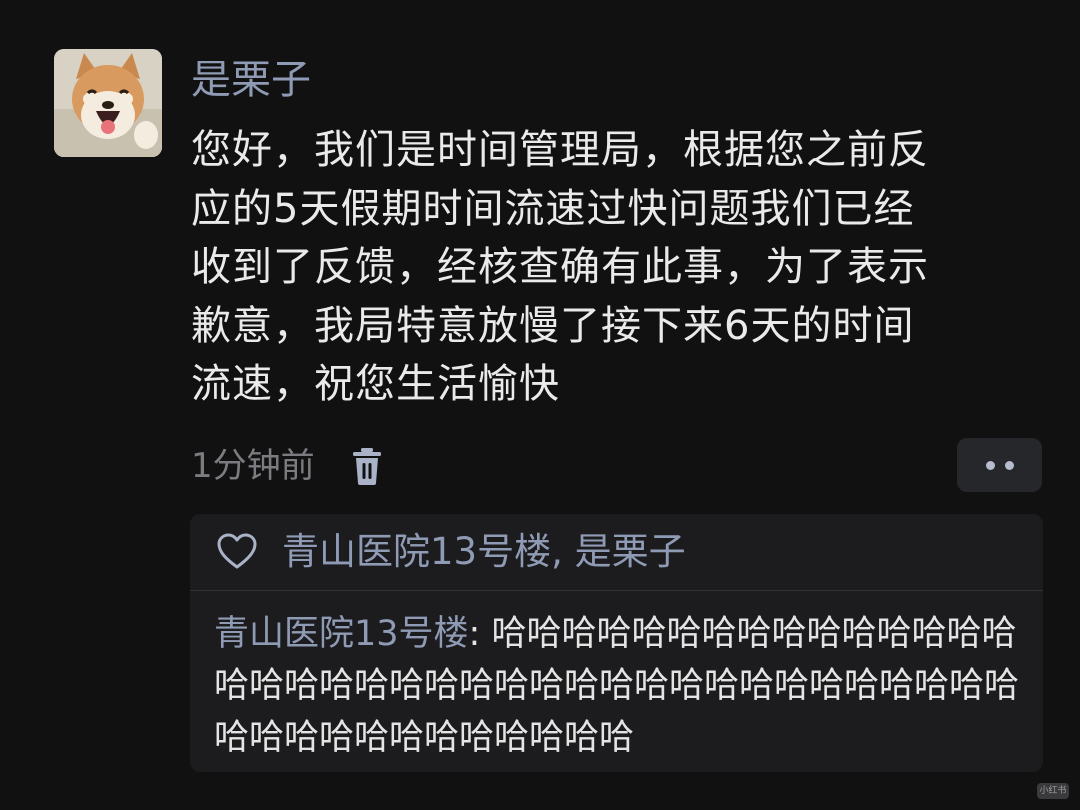 This screenshot has height=810, width=1080. I want to click on shiba-dog-icon, so click(108, 103).